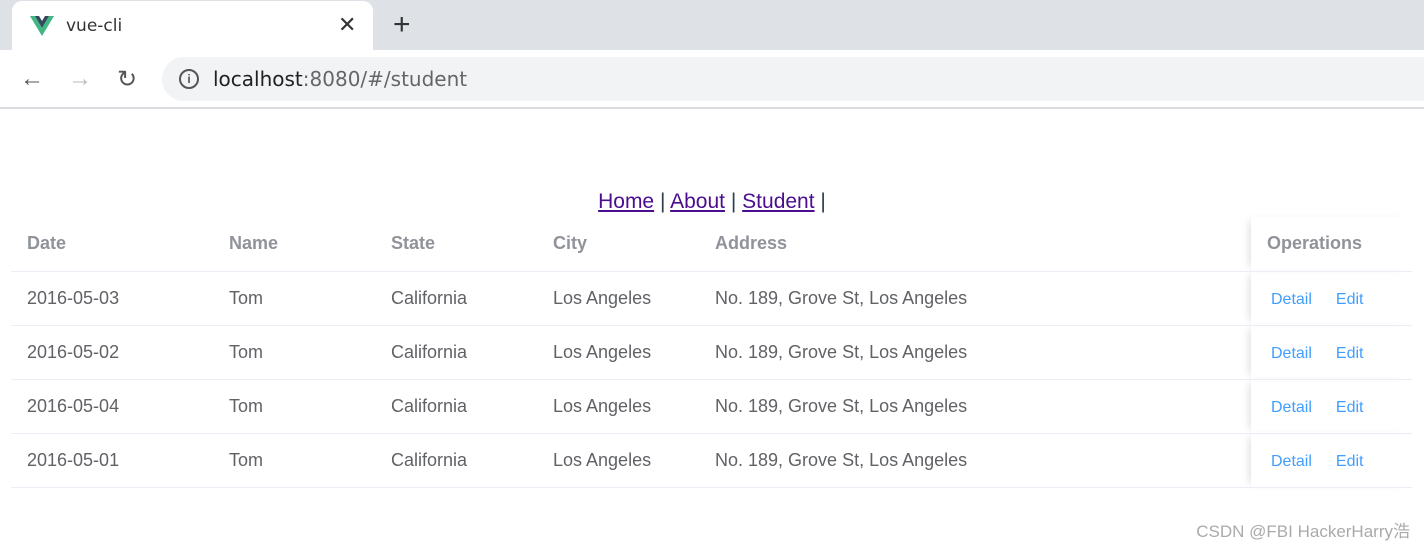 This screenshot has height=548, width=1424. I want to click on tab-bar: vue-cli ✕ +, so click(712, 25).